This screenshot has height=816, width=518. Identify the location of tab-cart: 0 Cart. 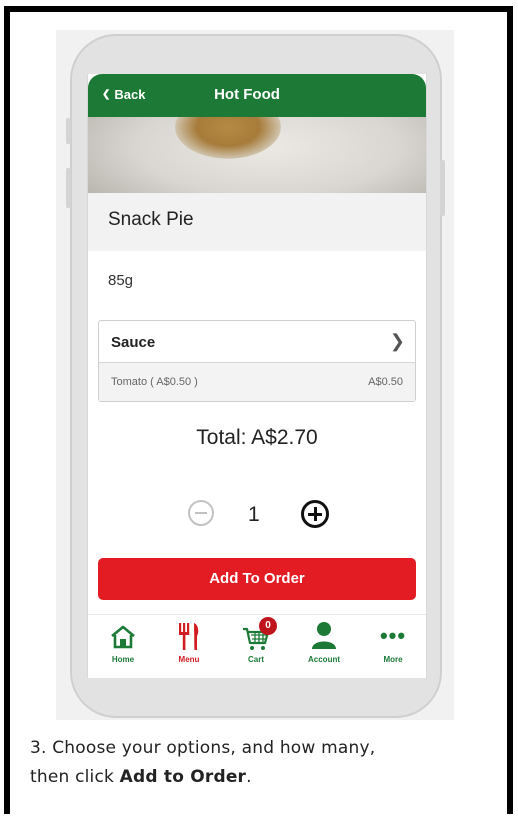
(256, 646).